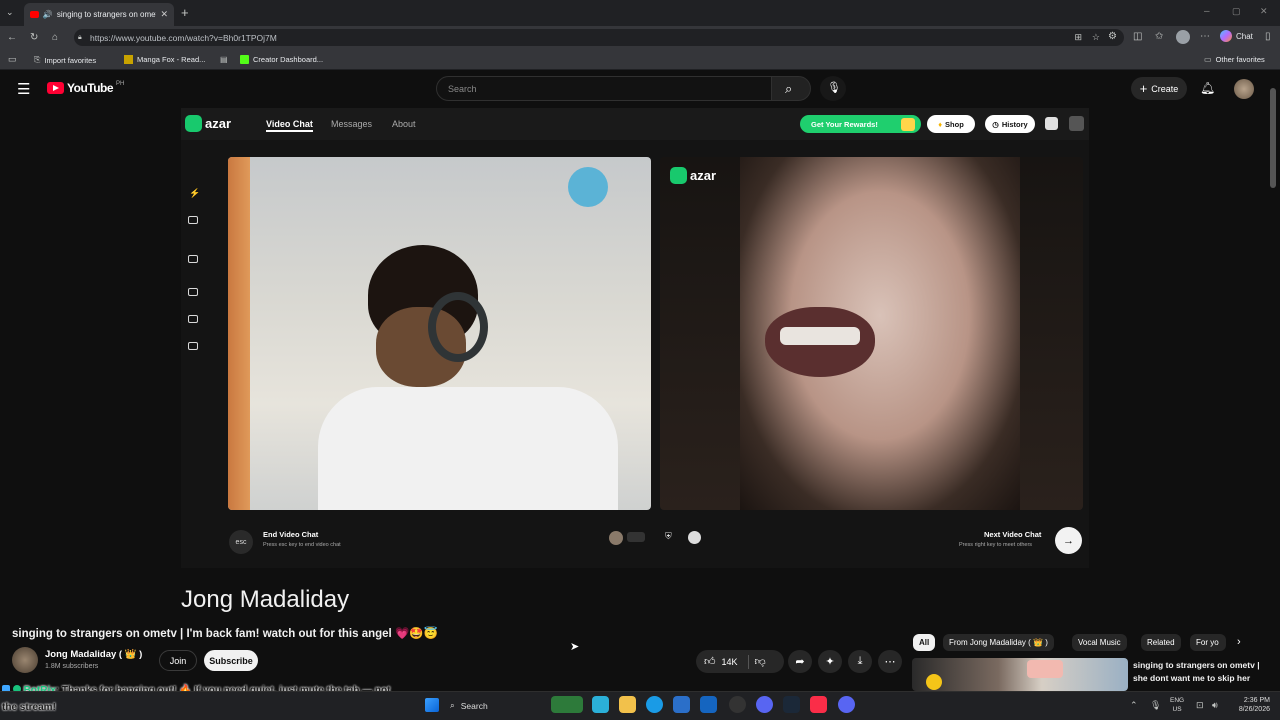 This screenshot has height=720, width=1280. I want to click on join-label: Join, so click(178, 660).